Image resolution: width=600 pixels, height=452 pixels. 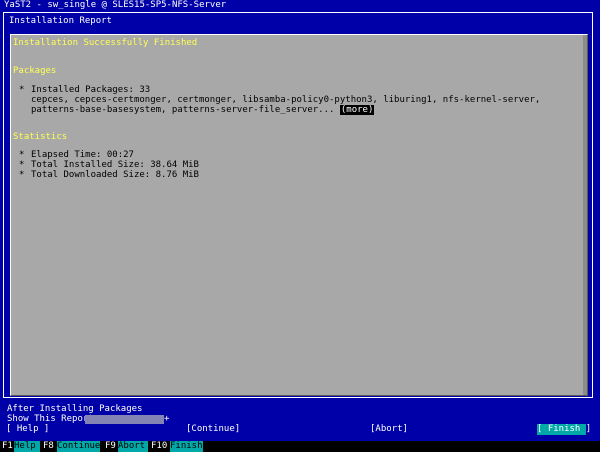 What do you see at coordinates (124, 419) in the screenshot?
I see `after-installing-combobox` at bounding box center [124, 419].